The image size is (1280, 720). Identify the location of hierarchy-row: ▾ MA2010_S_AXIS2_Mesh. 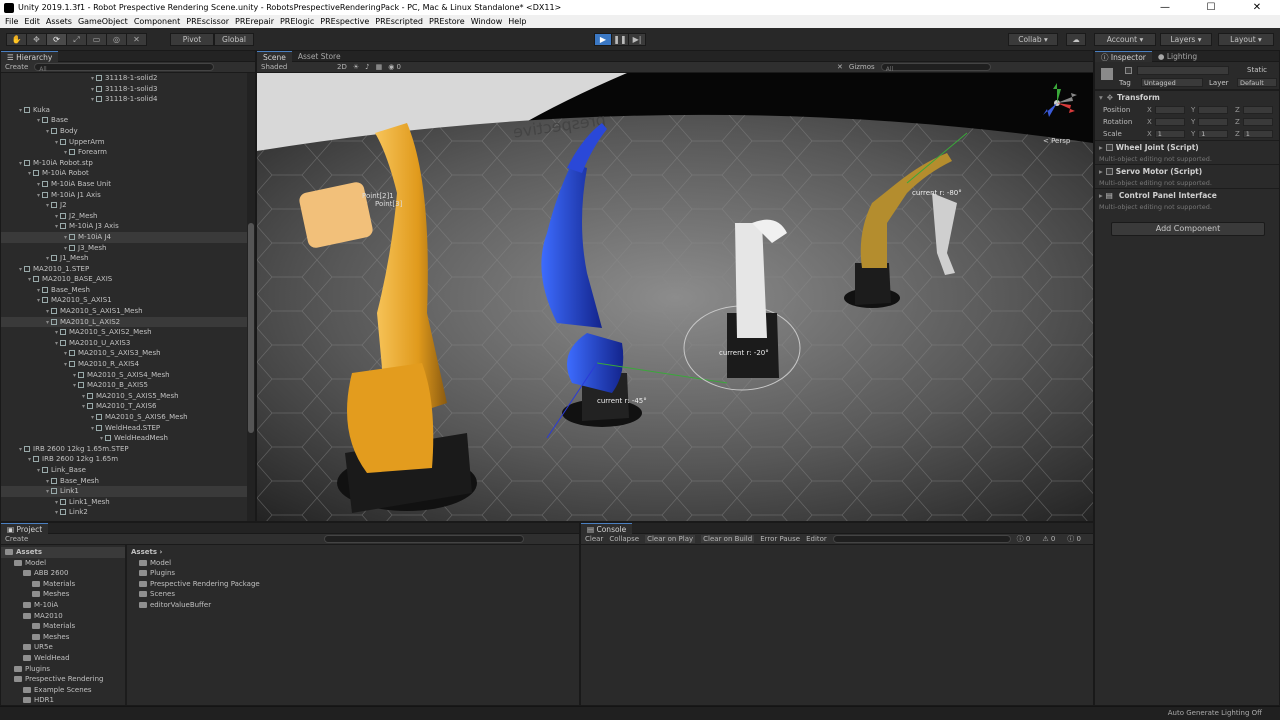
(124, 332).